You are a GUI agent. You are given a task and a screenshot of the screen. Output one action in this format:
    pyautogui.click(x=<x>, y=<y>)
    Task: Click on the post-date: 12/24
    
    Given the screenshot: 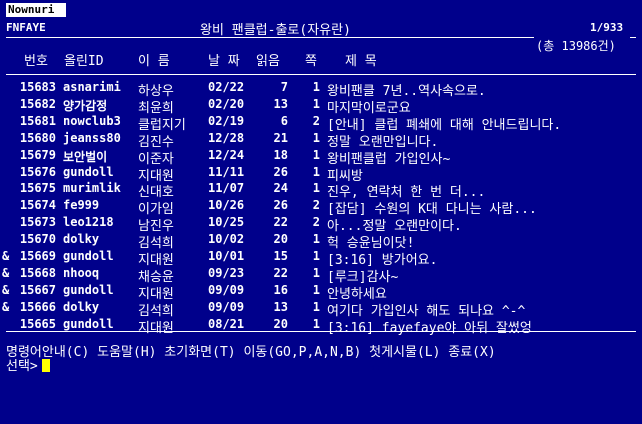 What is the action you would take?
    pyautogui.click(x=226, y=154)
    